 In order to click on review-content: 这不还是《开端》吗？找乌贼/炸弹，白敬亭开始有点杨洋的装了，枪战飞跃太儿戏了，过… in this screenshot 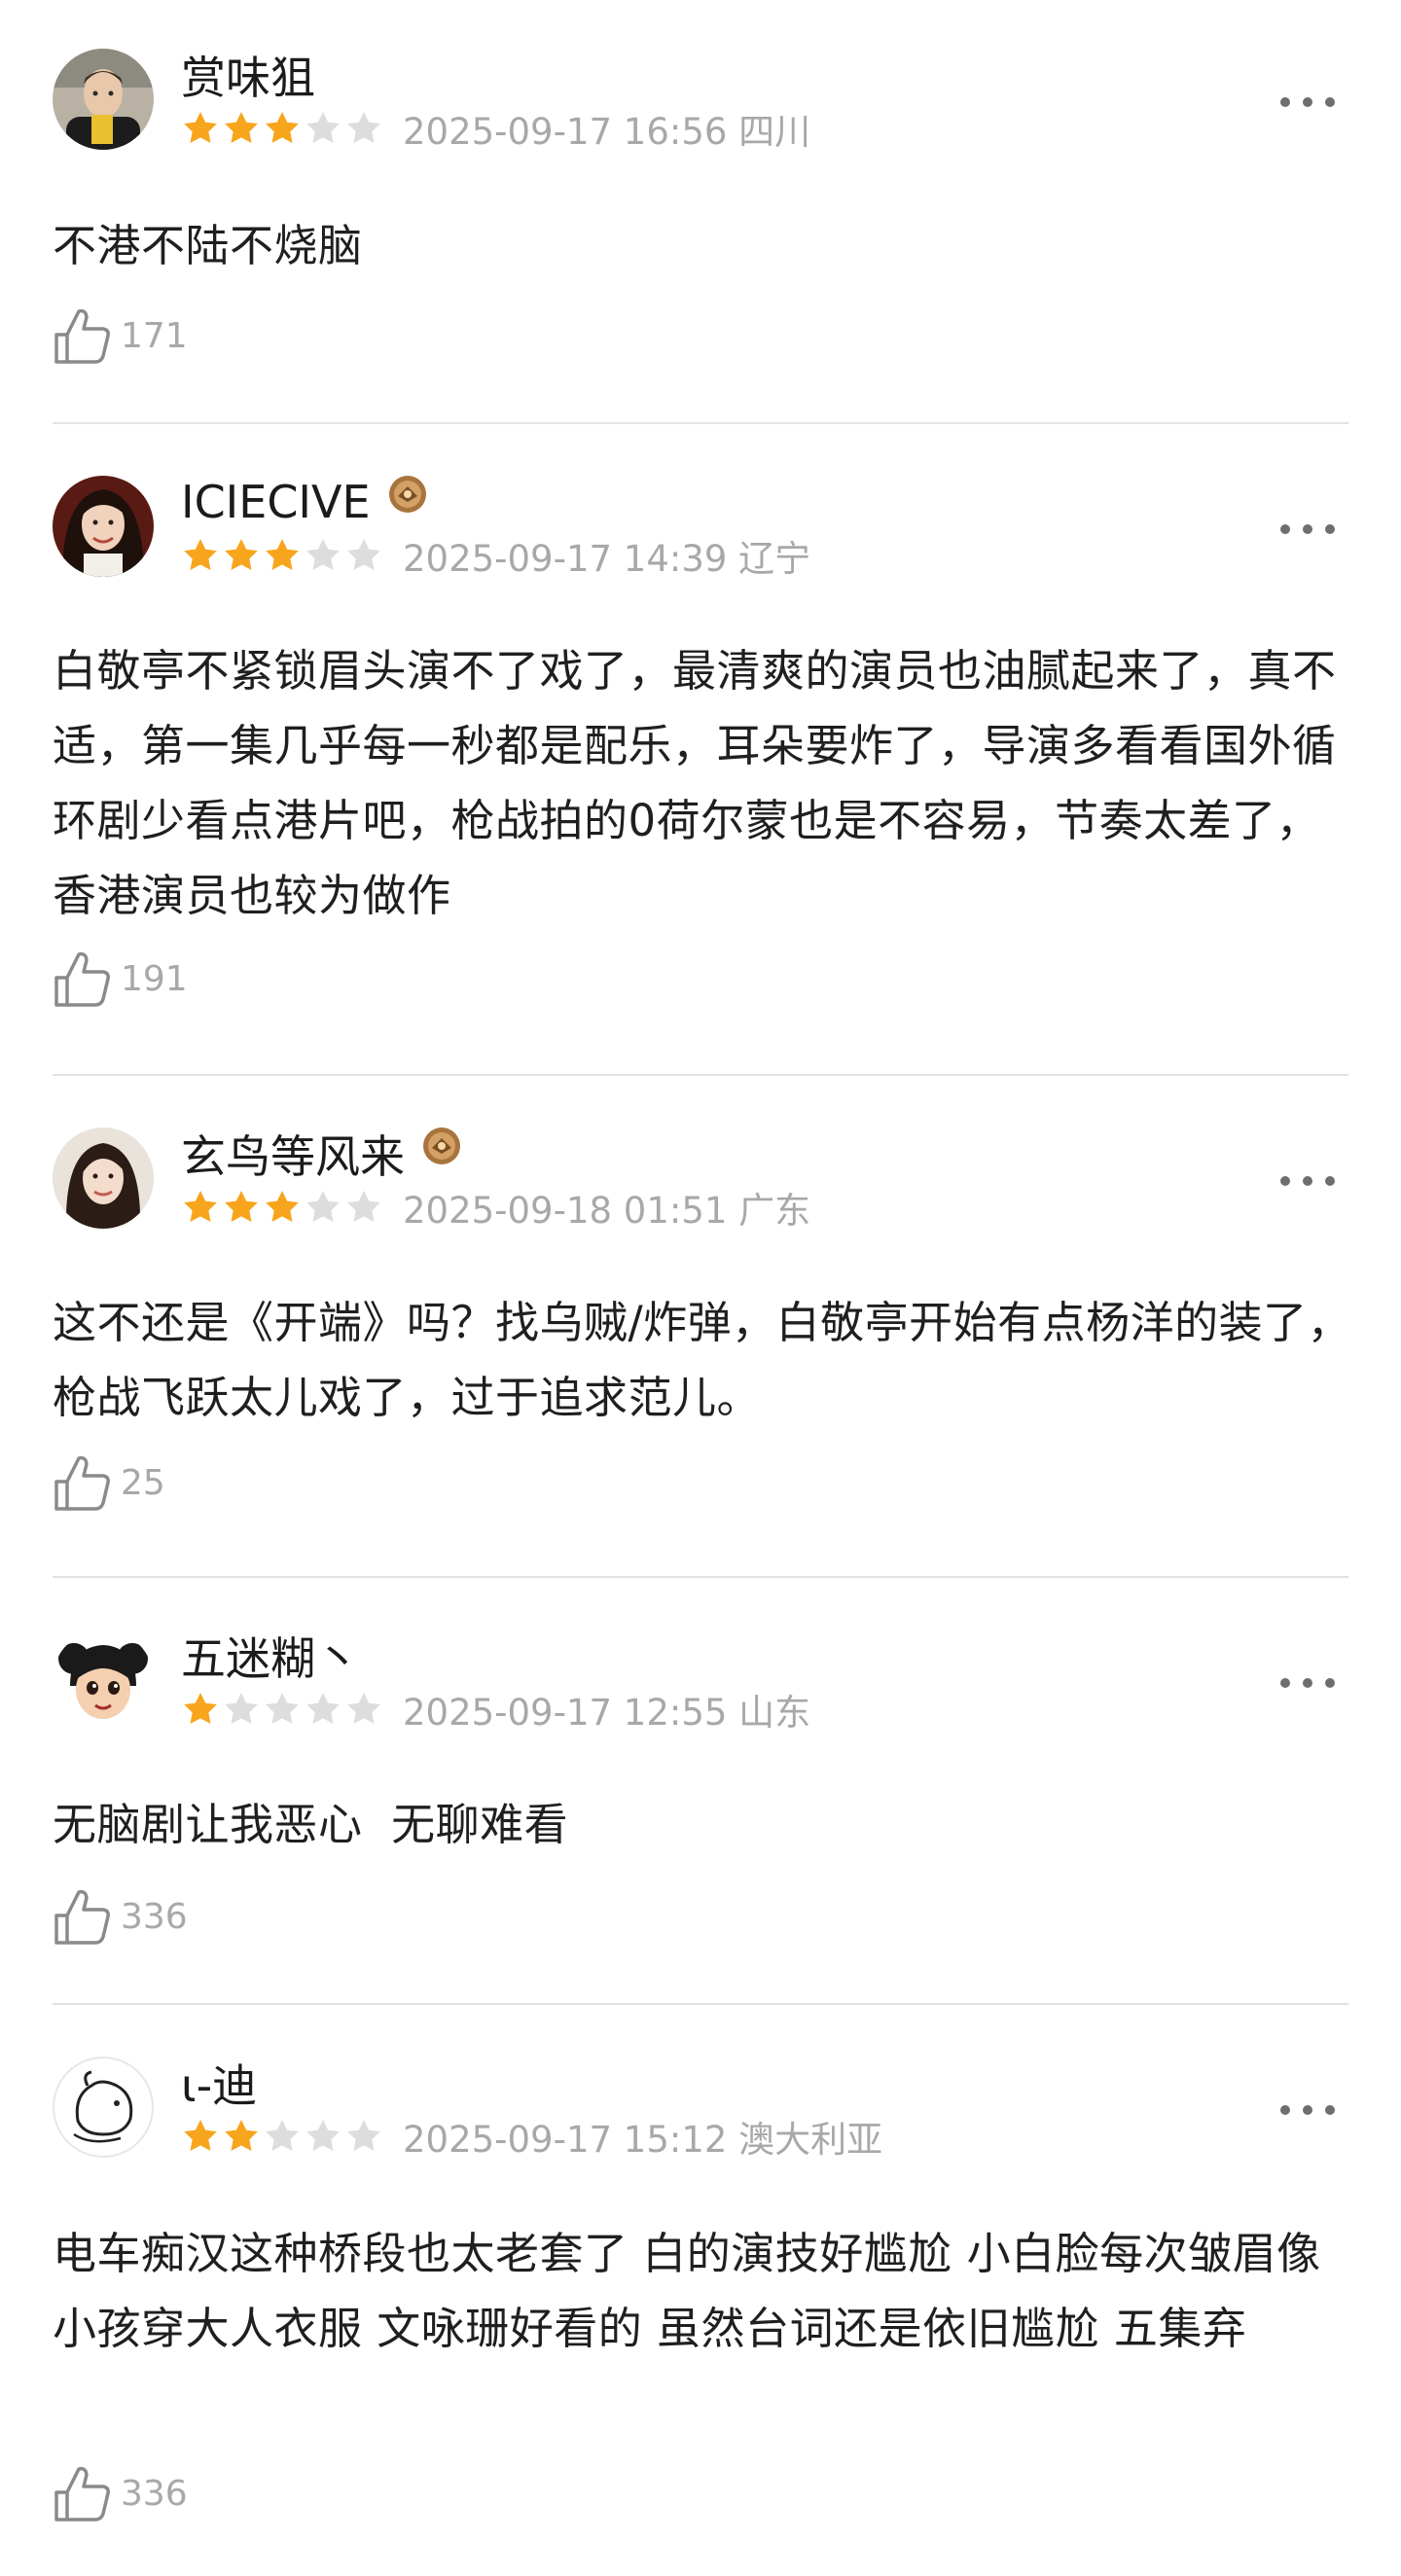, I will do `click(702, 1360)`.